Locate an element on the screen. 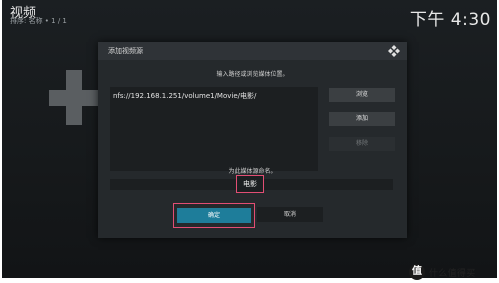 The height and width of the screenshot is (283, 499). cancel-button: 取消 is located at coordinates (290, 214).